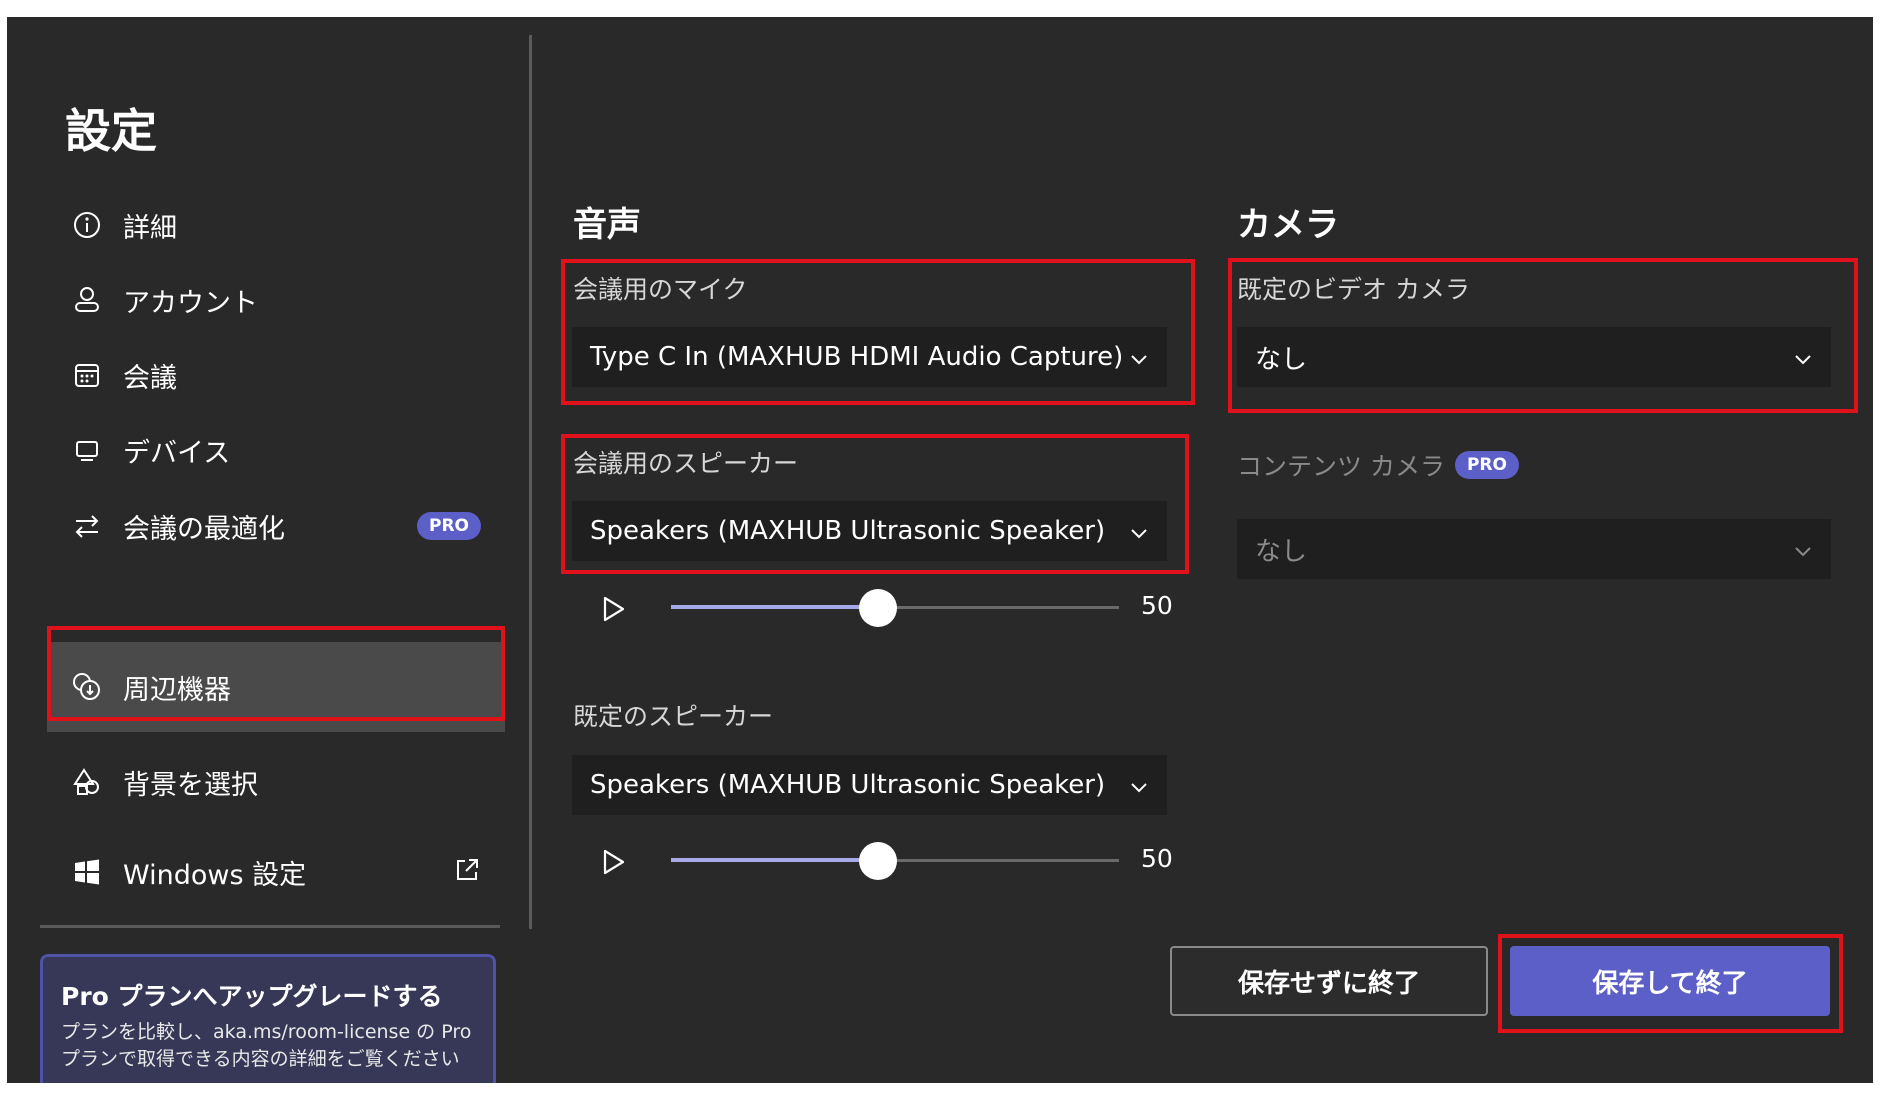  Describe the element at coordinates (215, 875) in the screenshot. I see `sidebar-item-label: Windows 設定` at that location.